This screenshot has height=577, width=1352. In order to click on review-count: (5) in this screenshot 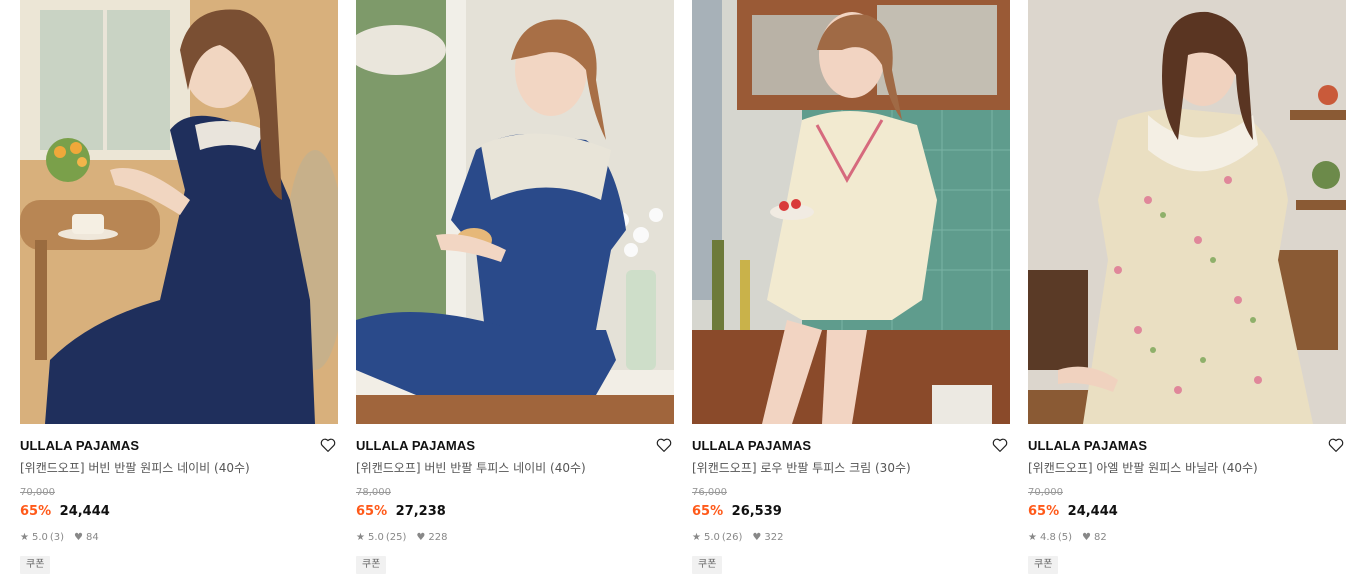, I will do `click(1065, 537)`.